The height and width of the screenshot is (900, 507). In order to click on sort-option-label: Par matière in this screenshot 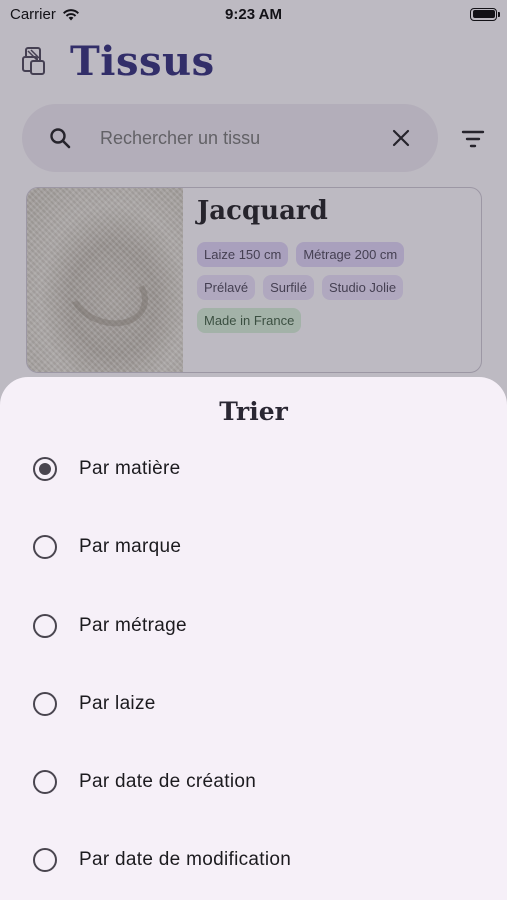, I will do `click(130, 468)`.